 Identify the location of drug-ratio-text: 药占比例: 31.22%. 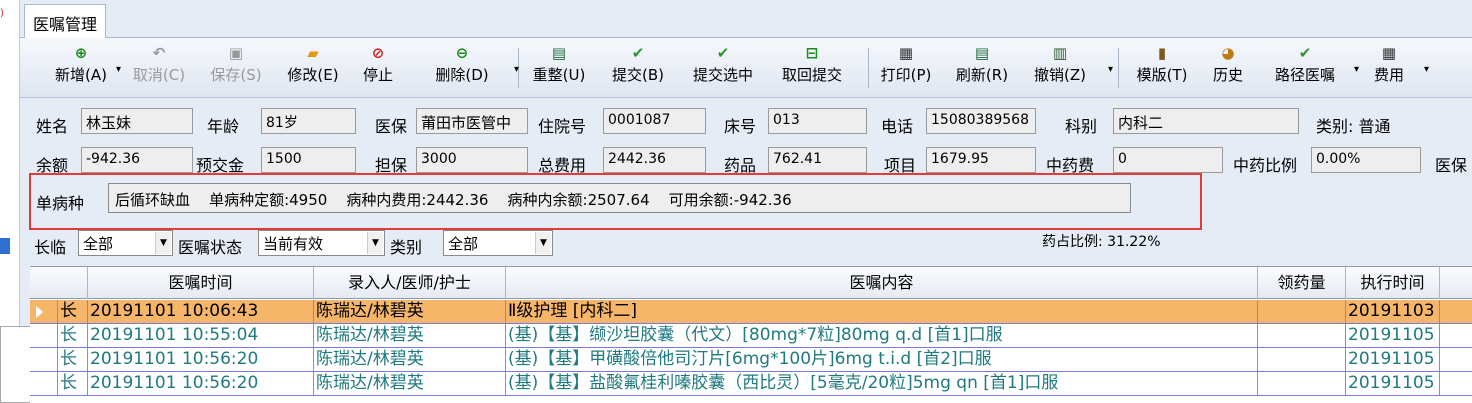
(1101, 242).